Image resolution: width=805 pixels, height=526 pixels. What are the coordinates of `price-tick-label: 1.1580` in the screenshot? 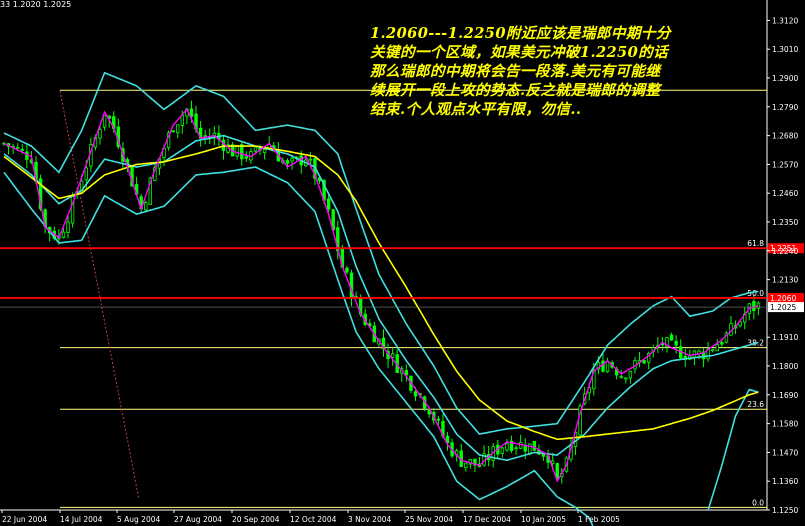 It's located at (785, 424).